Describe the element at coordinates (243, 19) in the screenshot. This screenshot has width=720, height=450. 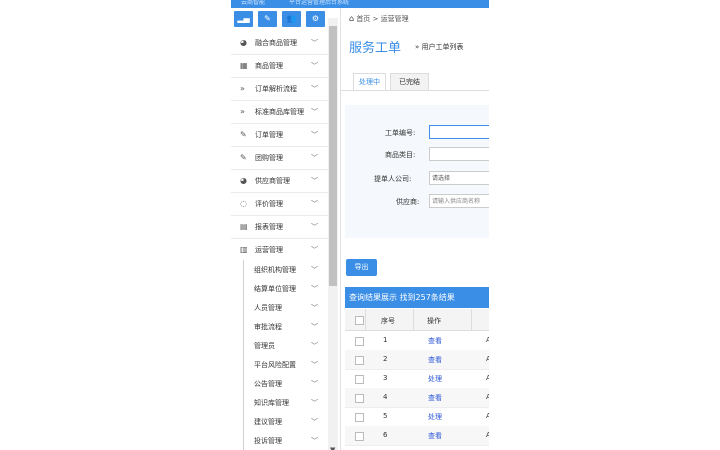
I see `bar-chart-icon: ▂▄` at that location.